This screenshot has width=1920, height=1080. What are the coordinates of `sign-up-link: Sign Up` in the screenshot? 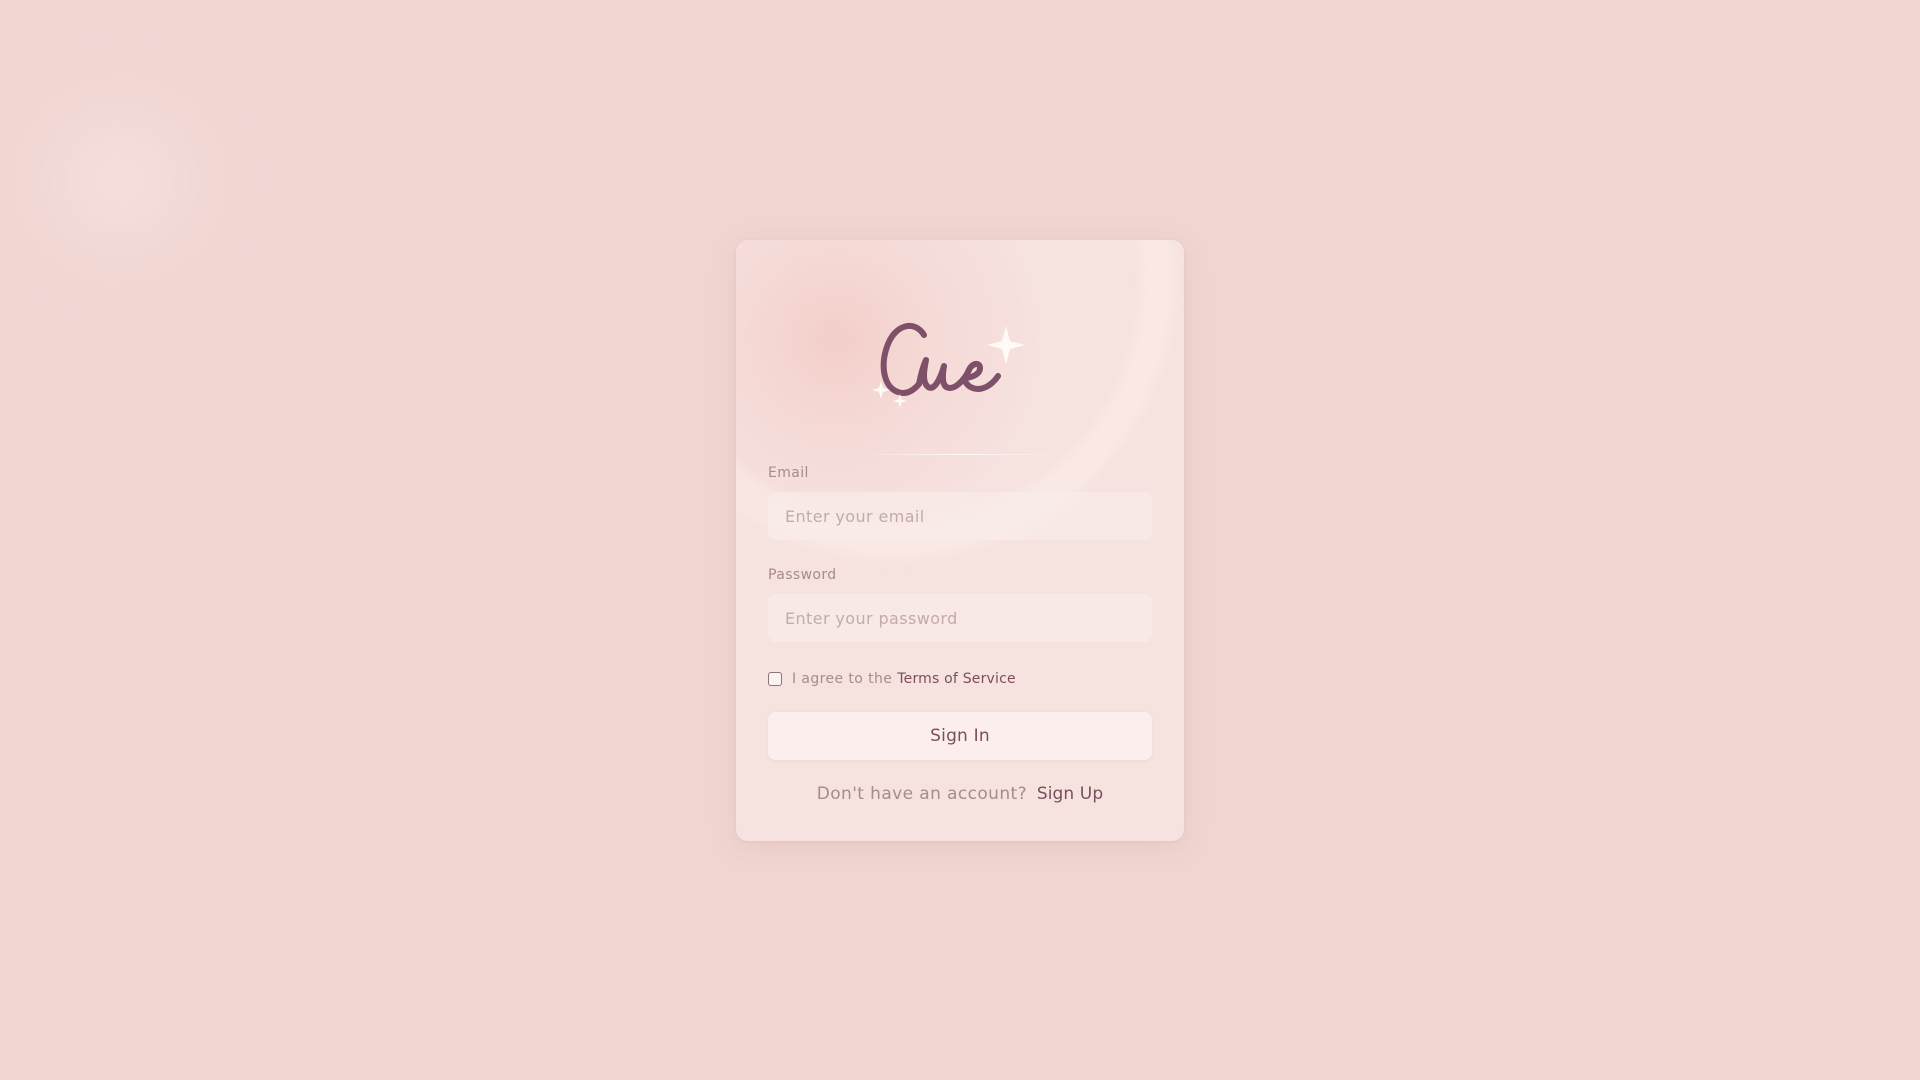 It's located at (1070, 794).